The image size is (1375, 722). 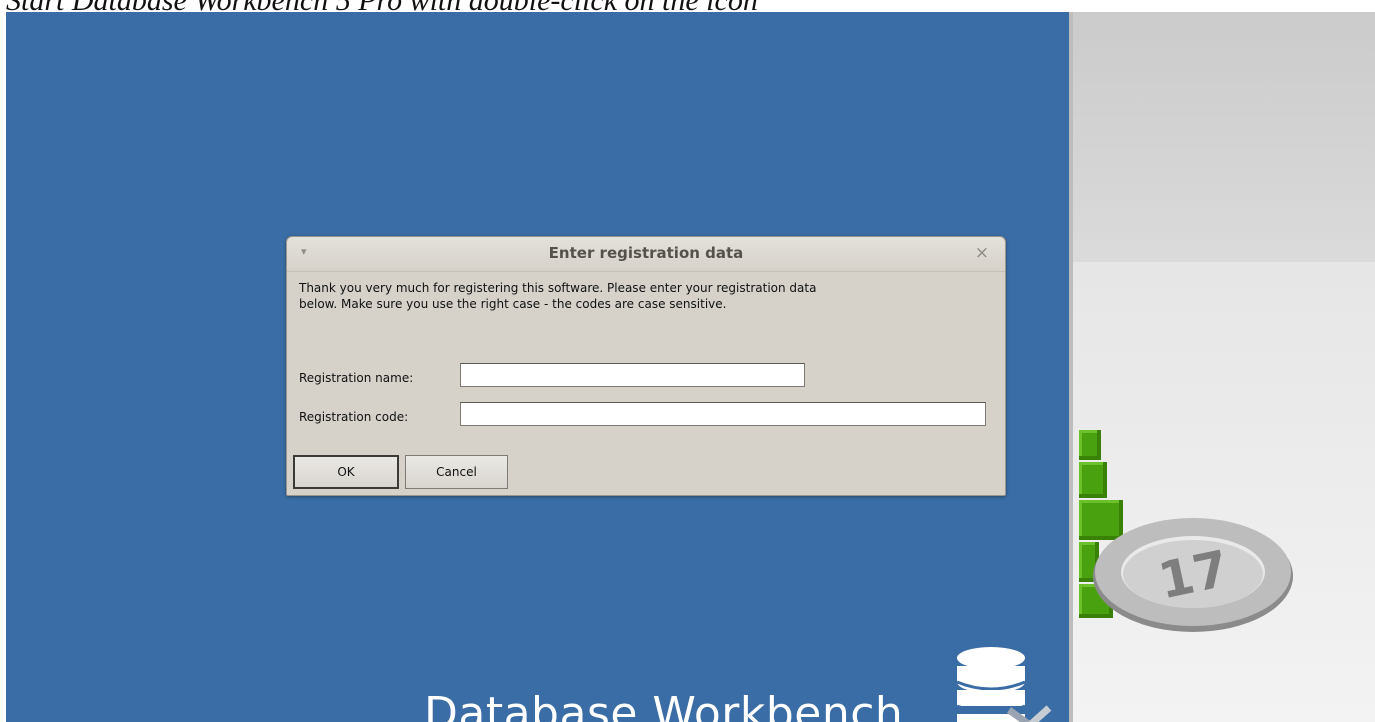 What do you see at coordinates (1090, 445) in the screenshot?
I see `wallpaper-green-block` at bounding box center [1090, 445].